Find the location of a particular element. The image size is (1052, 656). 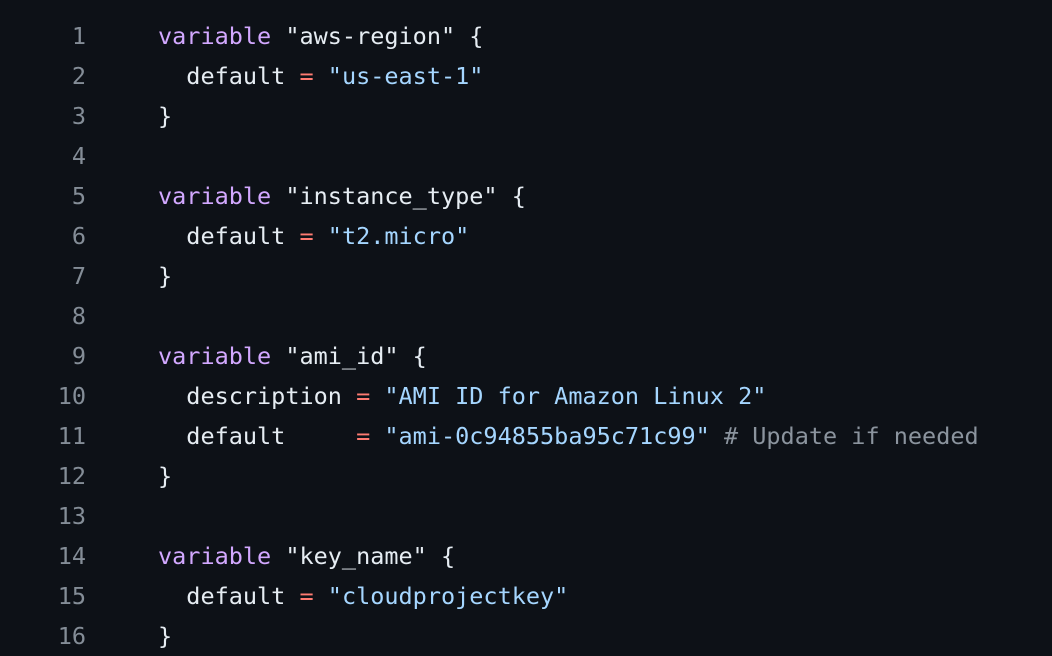

code-line: 3} is located at coordinates (526, 116).